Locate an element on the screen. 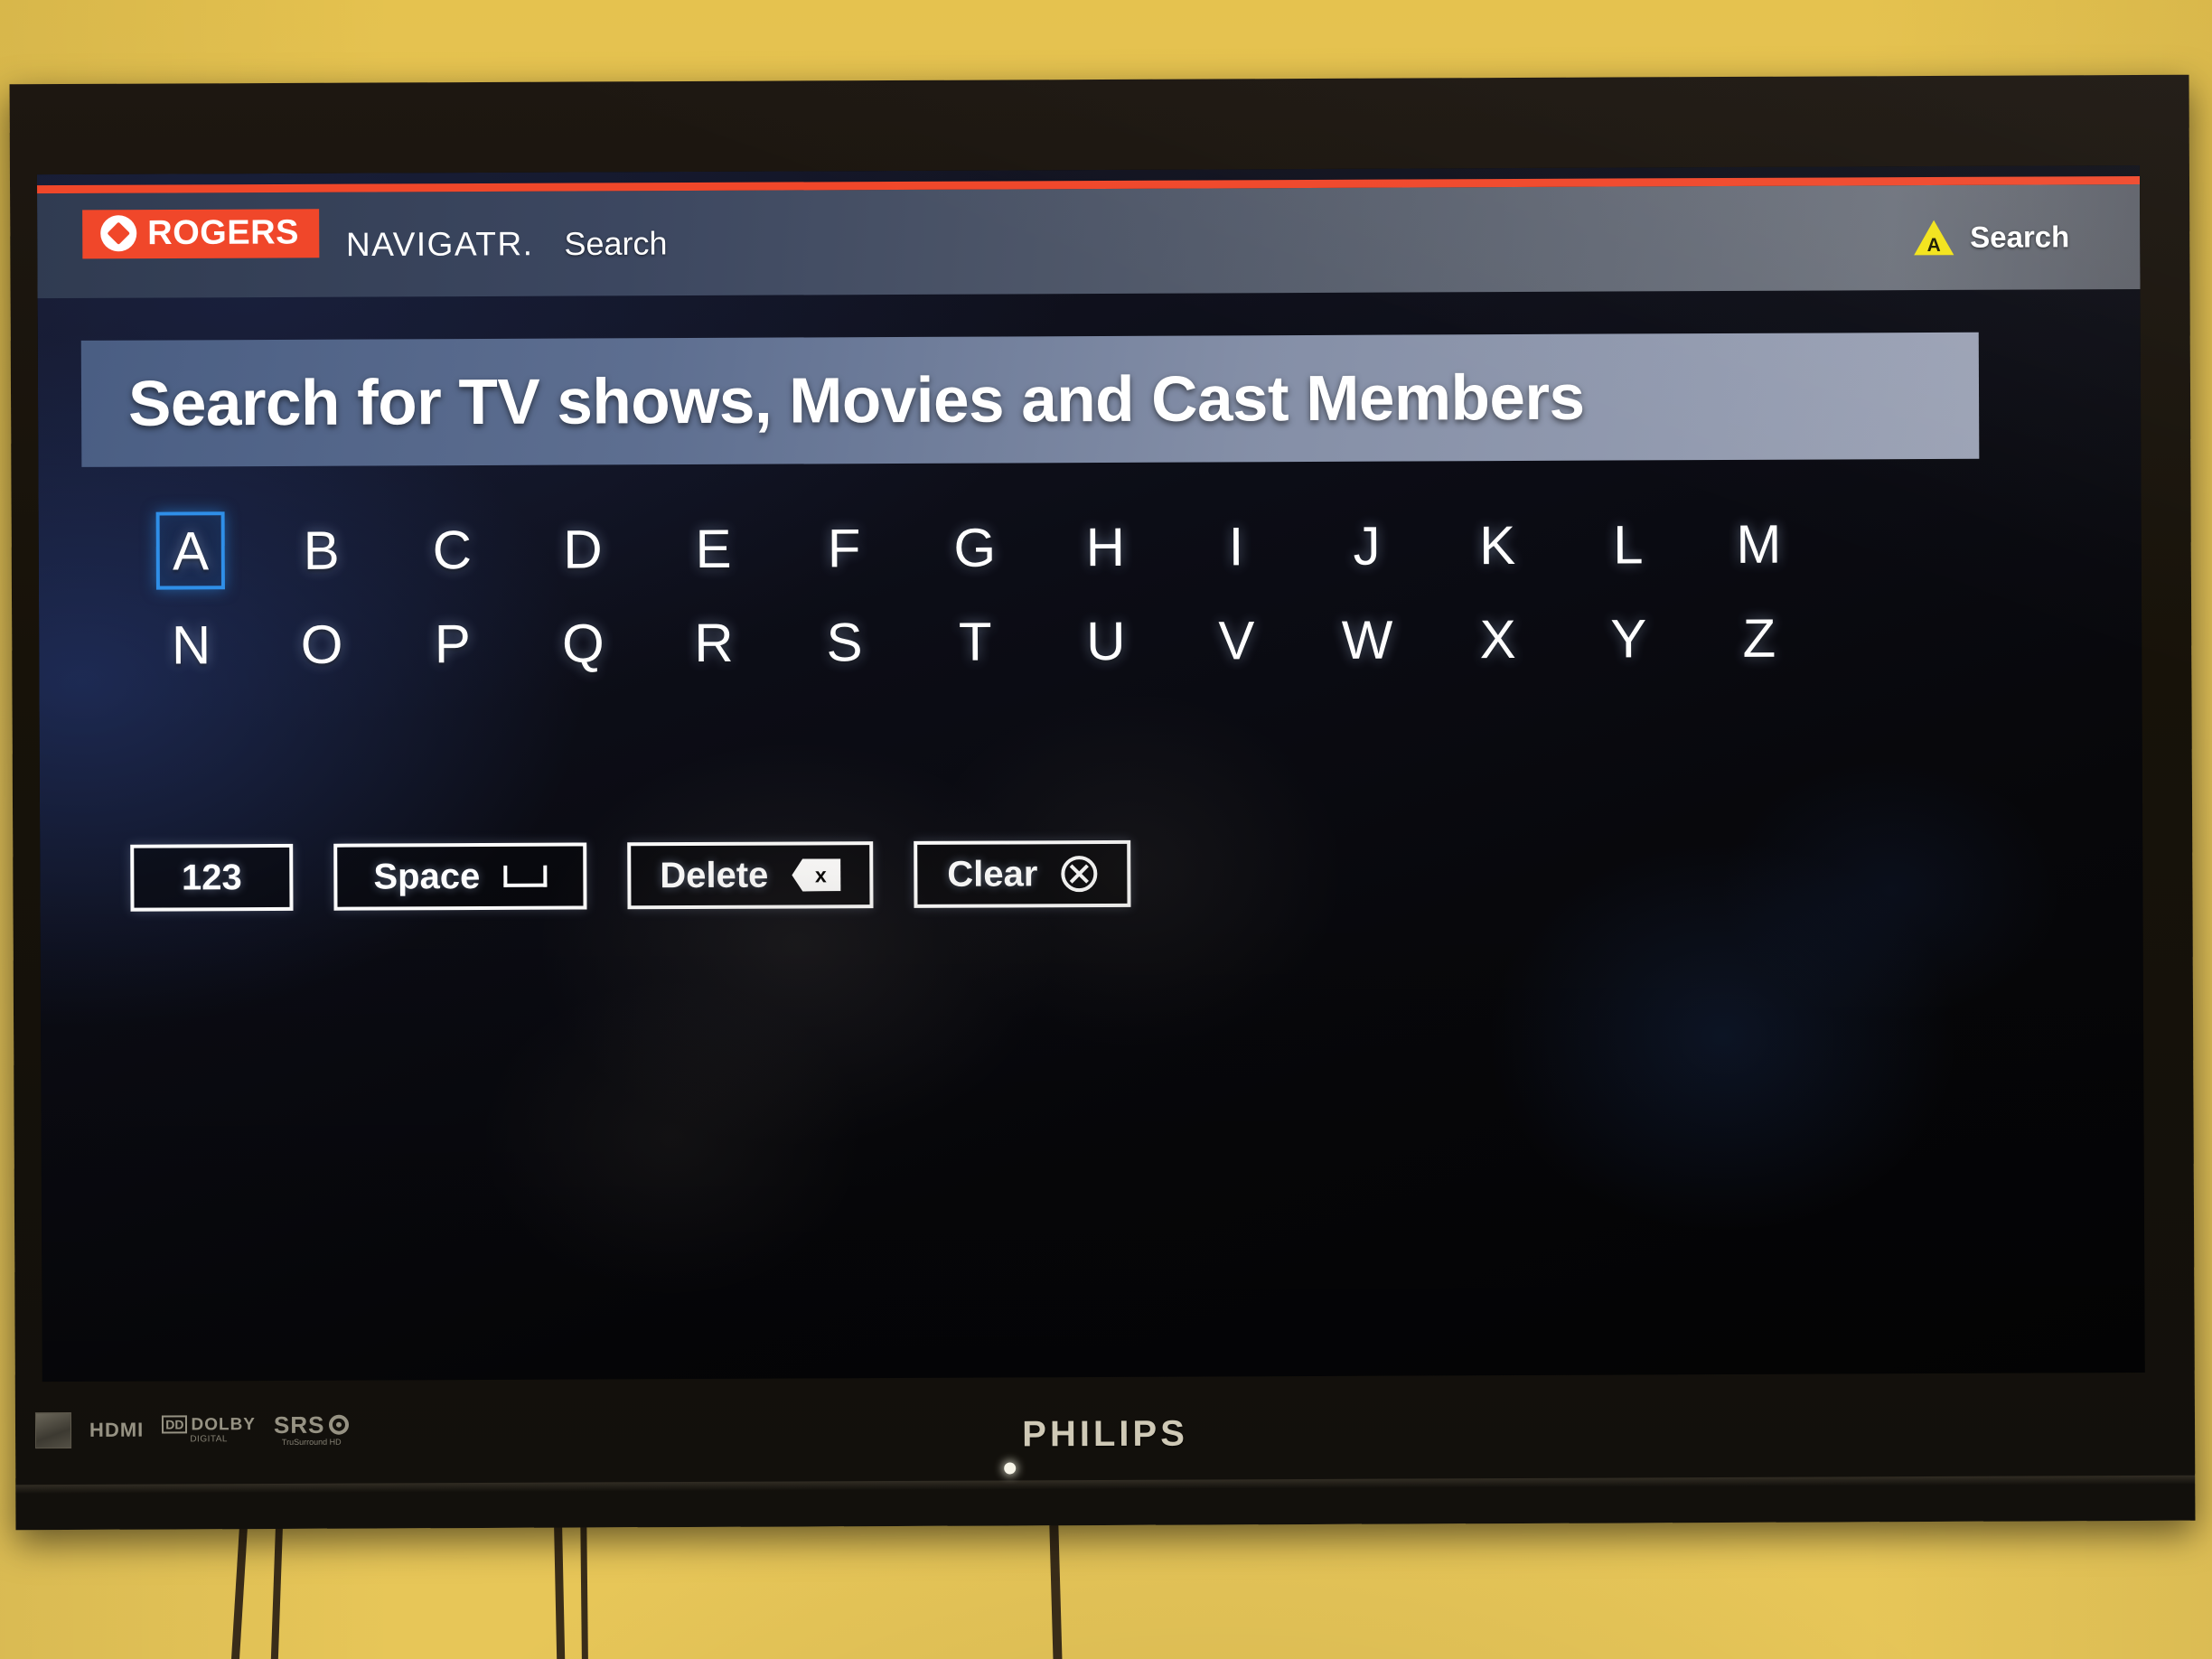 The image size is (2212, 1659). hdmi-badge: HDMI is located at coordinates (117, 1429).